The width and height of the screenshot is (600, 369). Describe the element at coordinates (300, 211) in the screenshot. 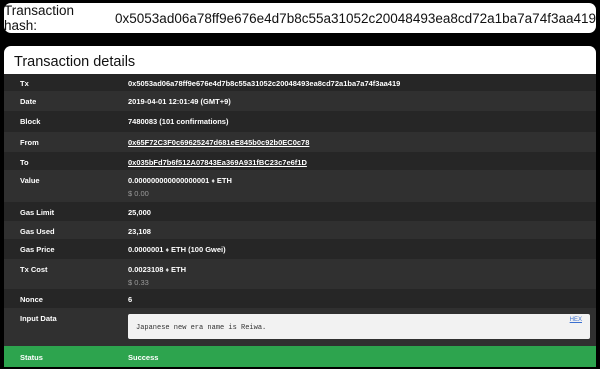

I see `row-gas-limit: Gas Limit 25,000` at that location.